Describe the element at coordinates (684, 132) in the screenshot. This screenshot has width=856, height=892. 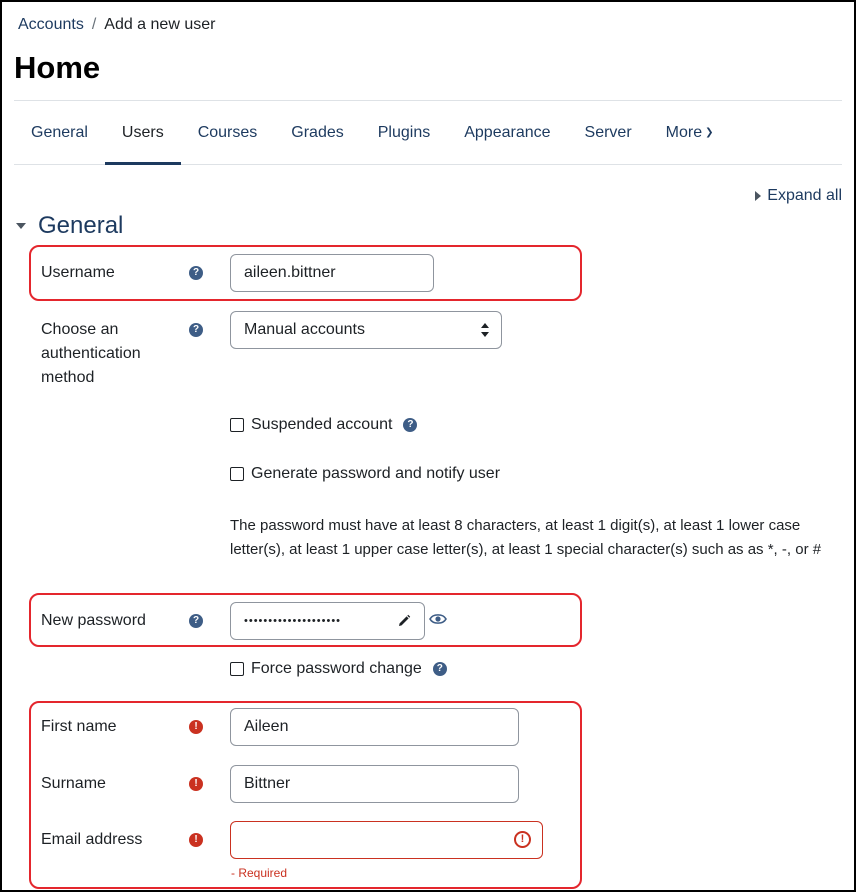
I see `tab-more-label: More` at that location.